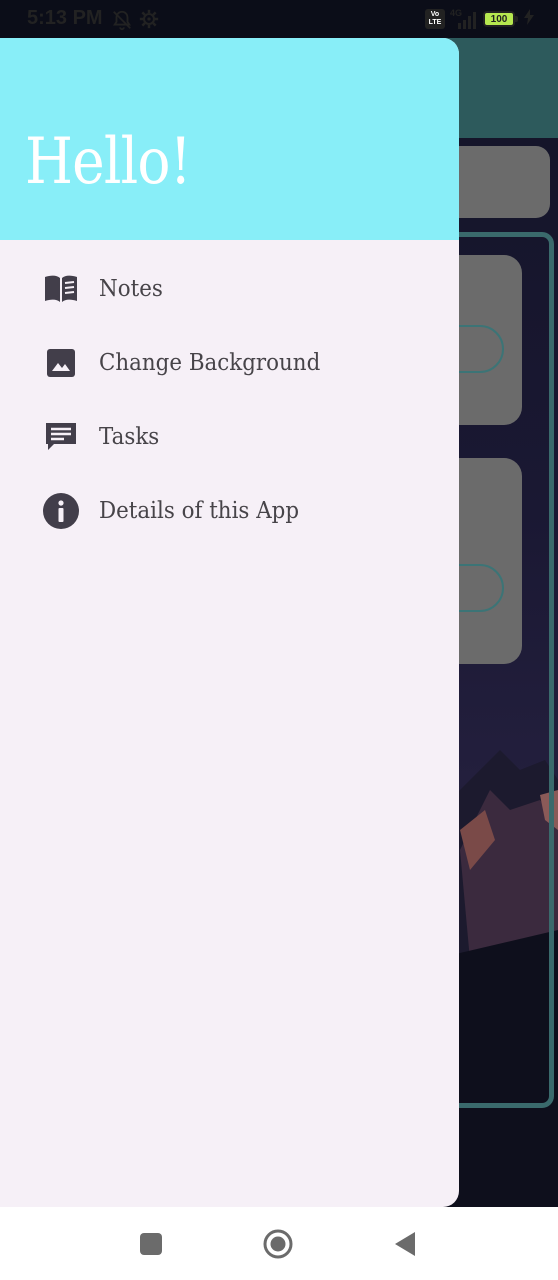  I want to click on status-time: 5:13 PM, so click(65, 18).